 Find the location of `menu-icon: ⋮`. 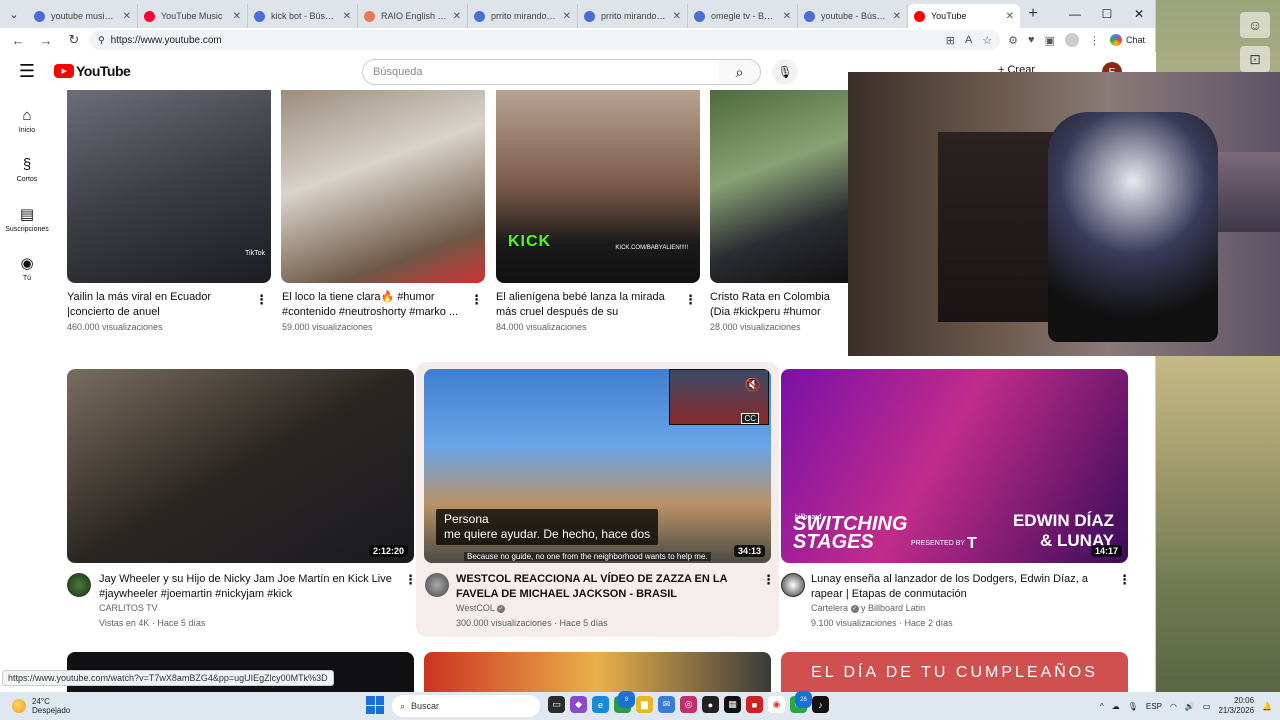

menu-icon: ⋮ is located at coordinates (1094, 40).